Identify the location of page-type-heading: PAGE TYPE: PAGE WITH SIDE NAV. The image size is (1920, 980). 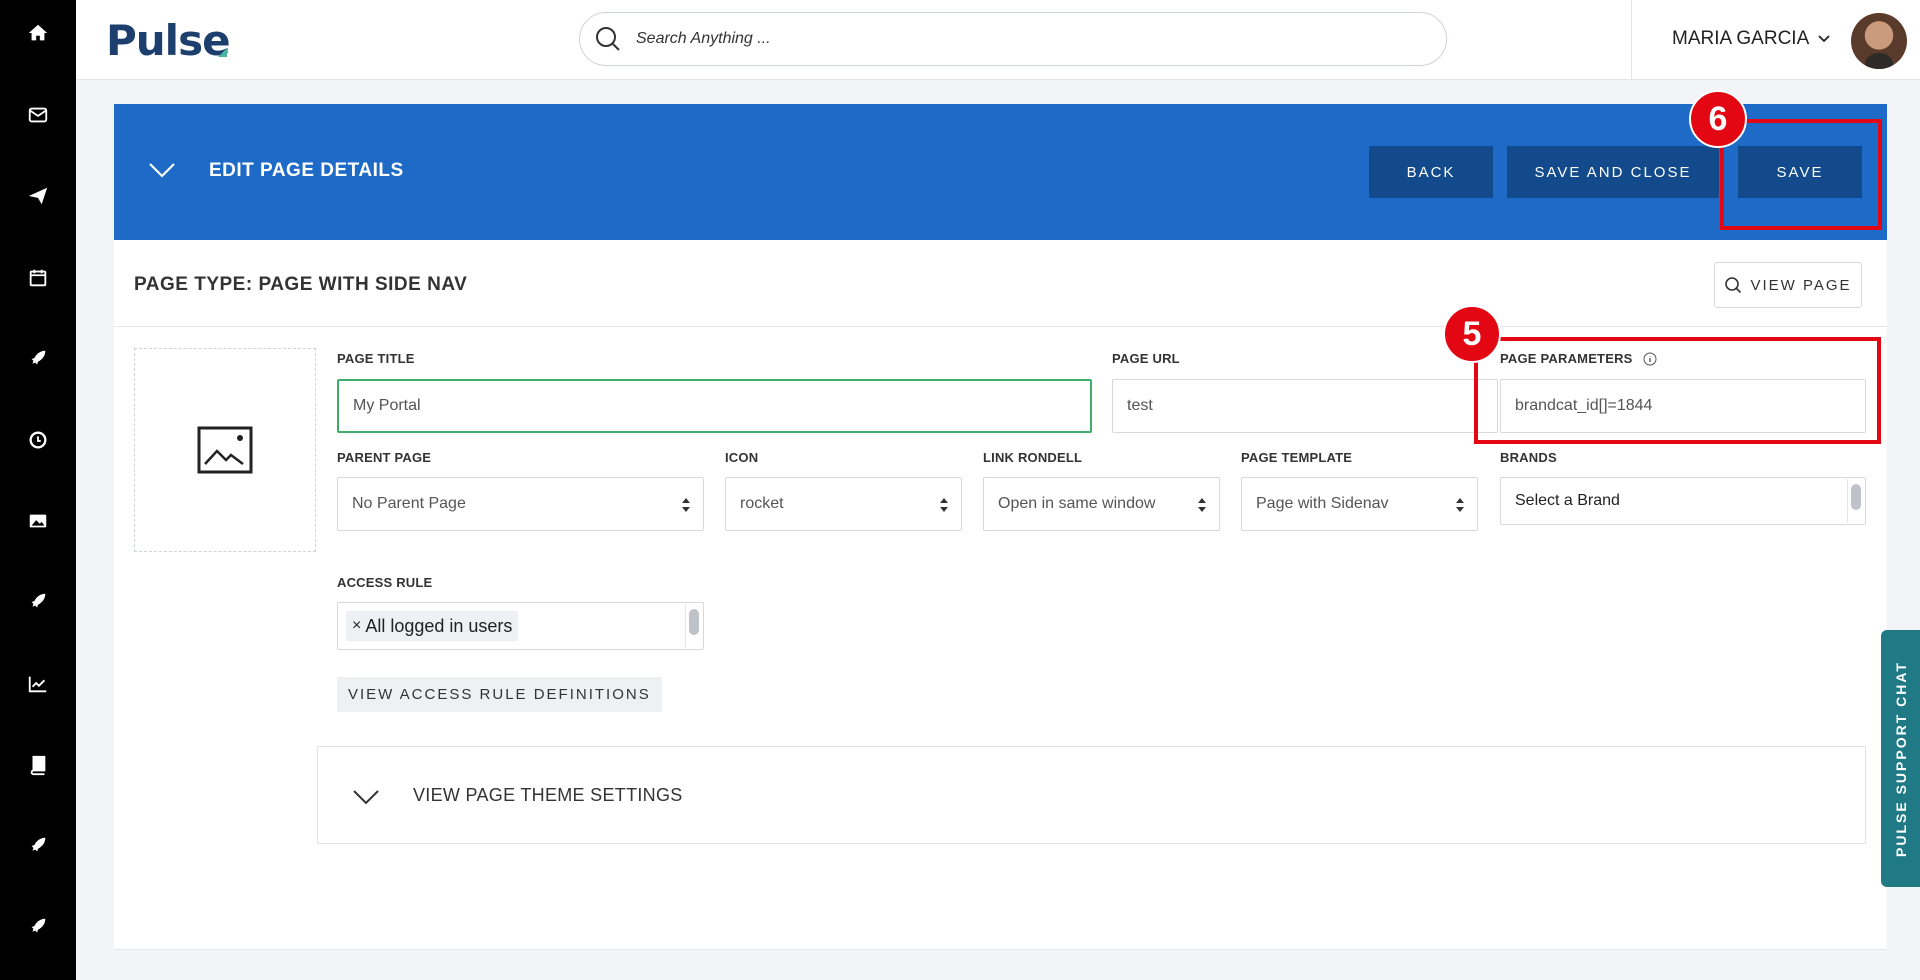
(301, 284).